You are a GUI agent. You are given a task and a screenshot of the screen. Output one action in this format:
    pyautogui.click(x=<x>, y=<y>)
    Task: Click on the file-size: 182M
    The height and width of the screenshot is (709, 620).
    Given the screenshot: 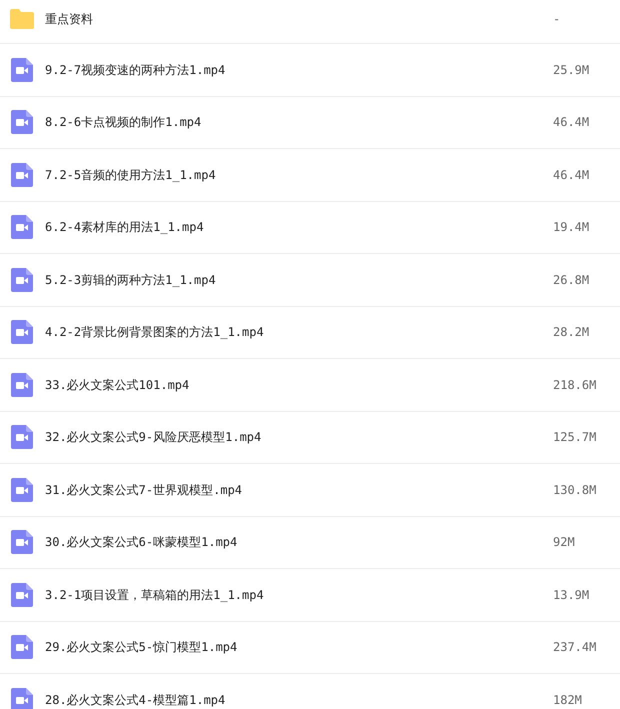 What is the action you would take?
    pyautogui.click(x=568, y=700)
    